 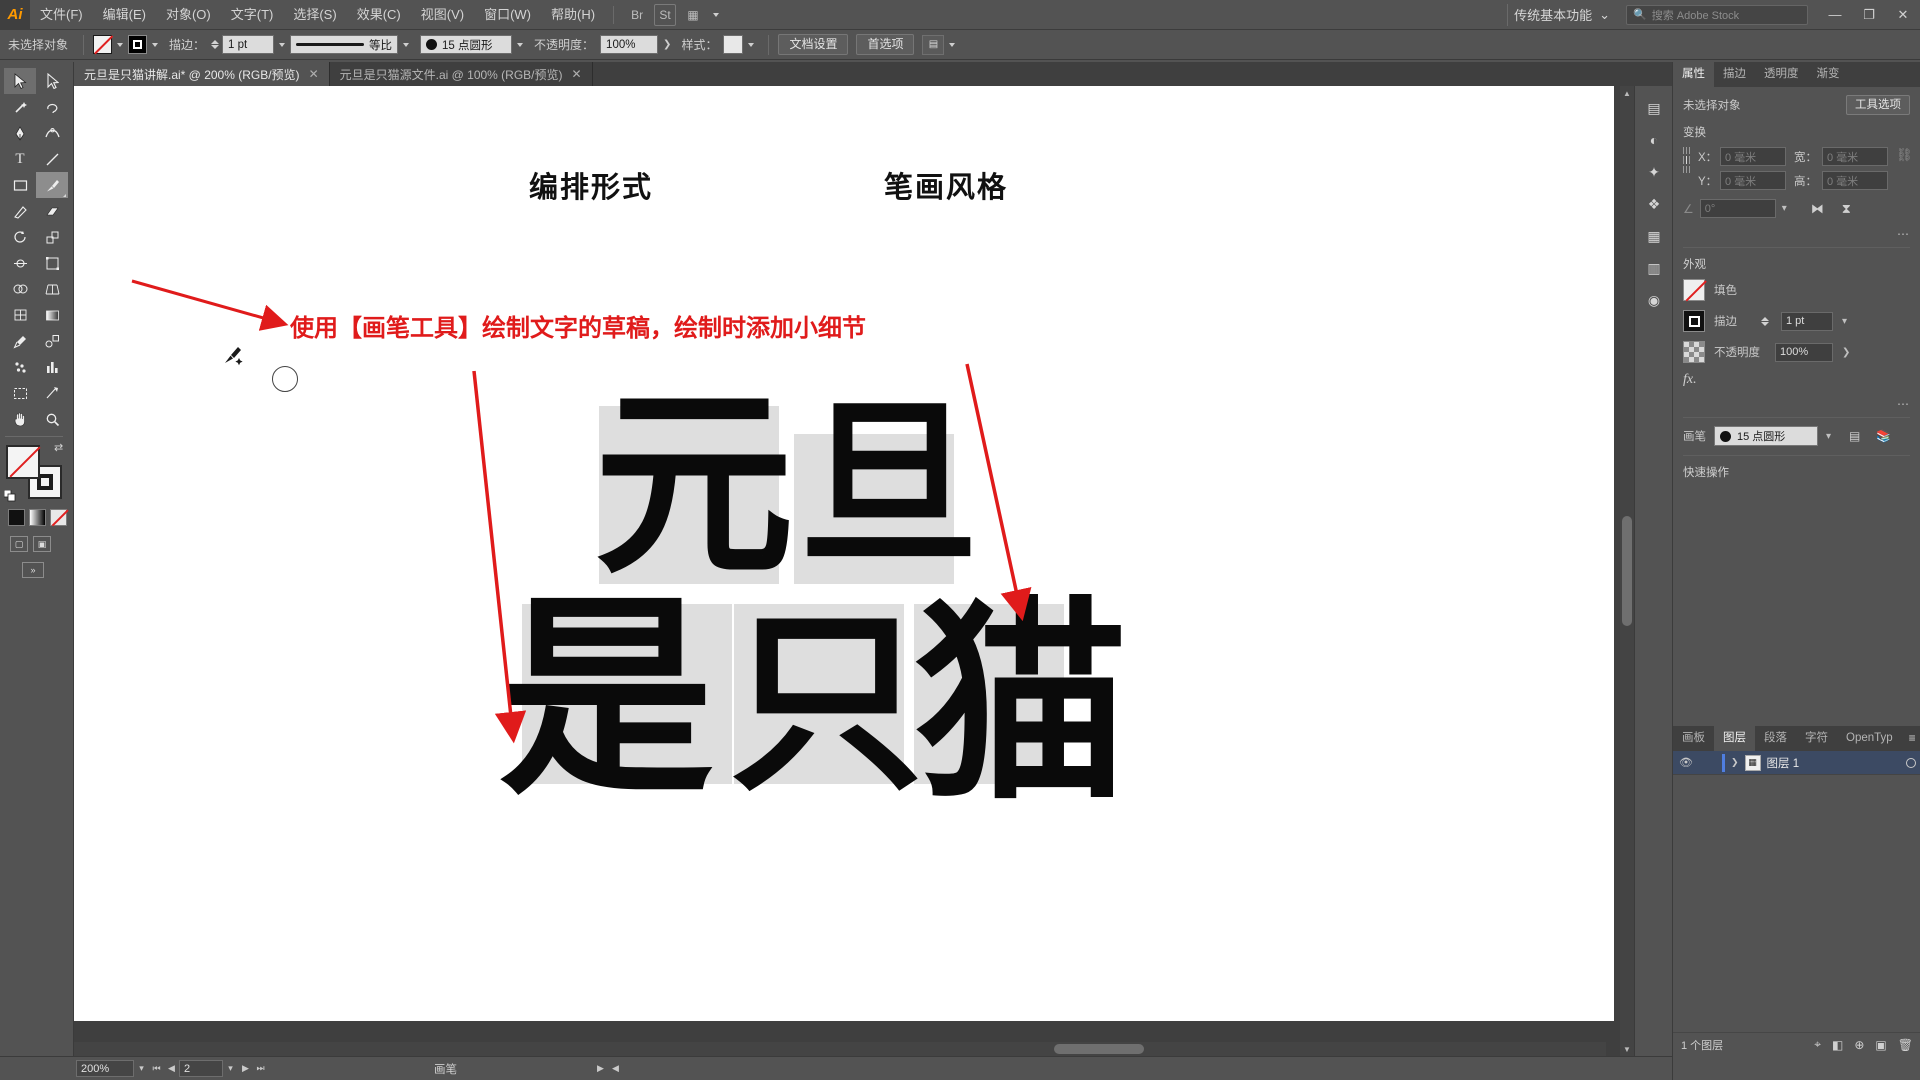 What do you see at coordinates (1654, 300) in the screenshot?
I see `pathfinder-icon: ◉` at bounding box center [1654, 300].